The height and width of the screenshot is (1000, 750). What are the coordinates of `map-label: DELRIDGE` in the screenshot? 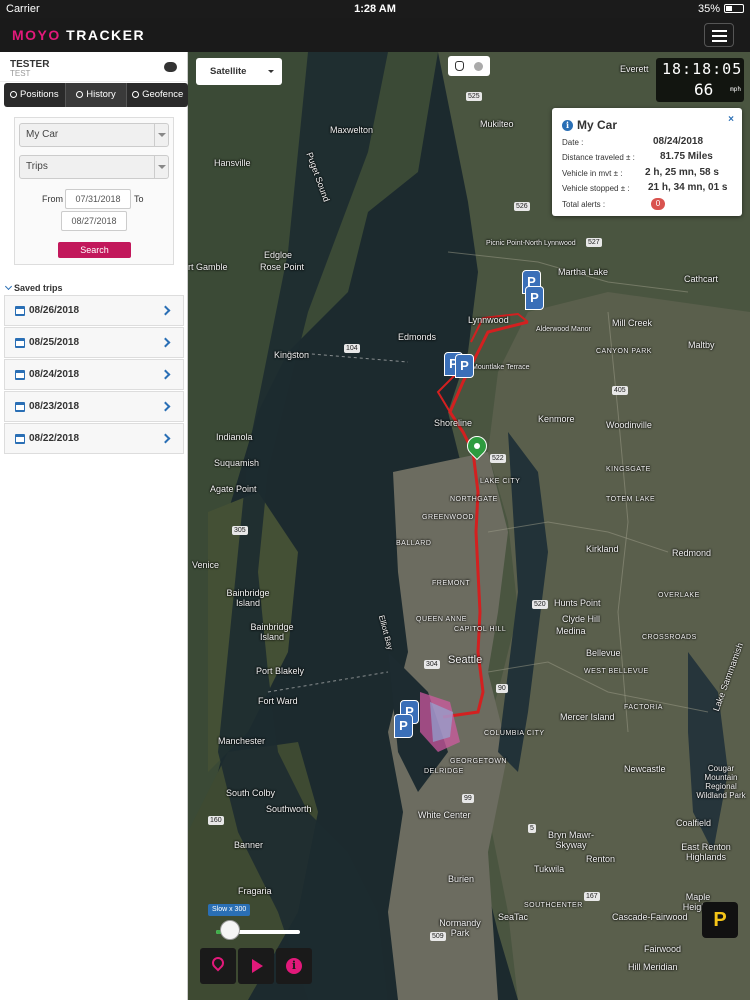 It's located at (444, 771).